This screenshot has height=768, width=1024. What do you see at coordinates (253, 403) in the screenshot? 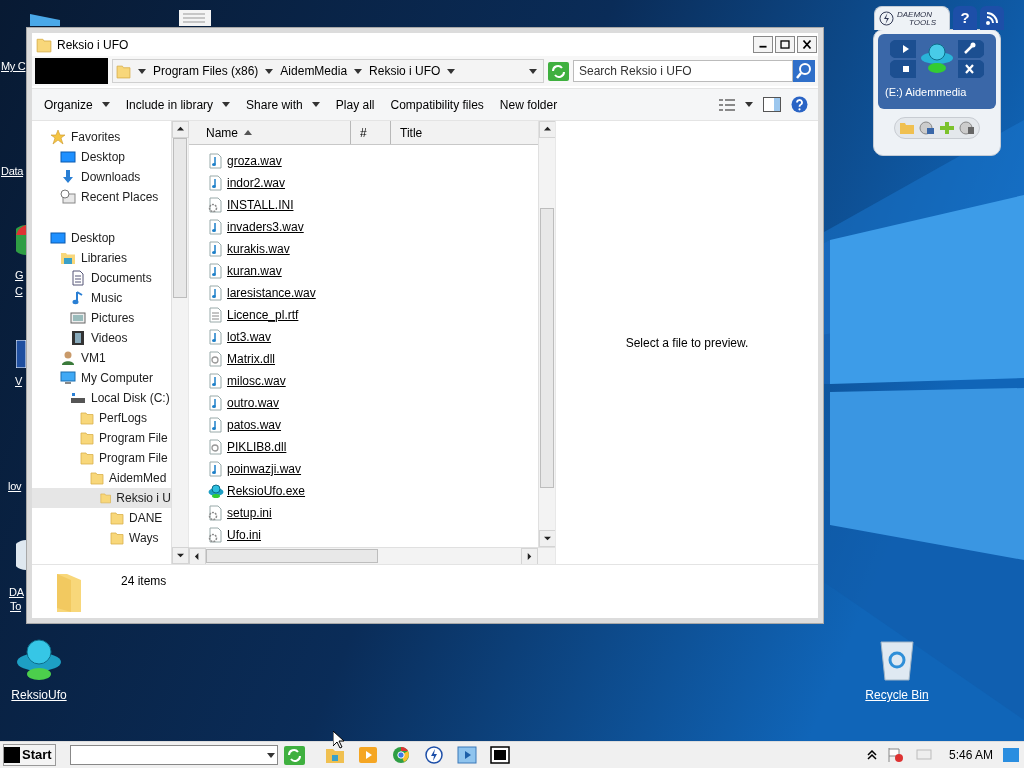
I see `file-name: outro.wav` at bounding box center [253, 403].